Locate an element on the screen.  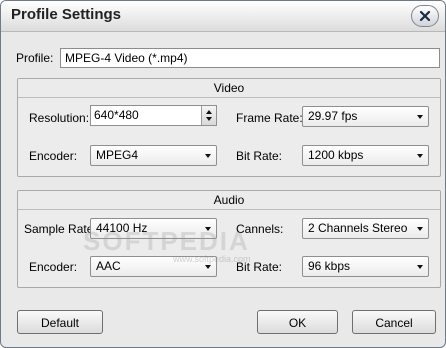
resolution-value: 640*480 is located at coordinates (116, 115).